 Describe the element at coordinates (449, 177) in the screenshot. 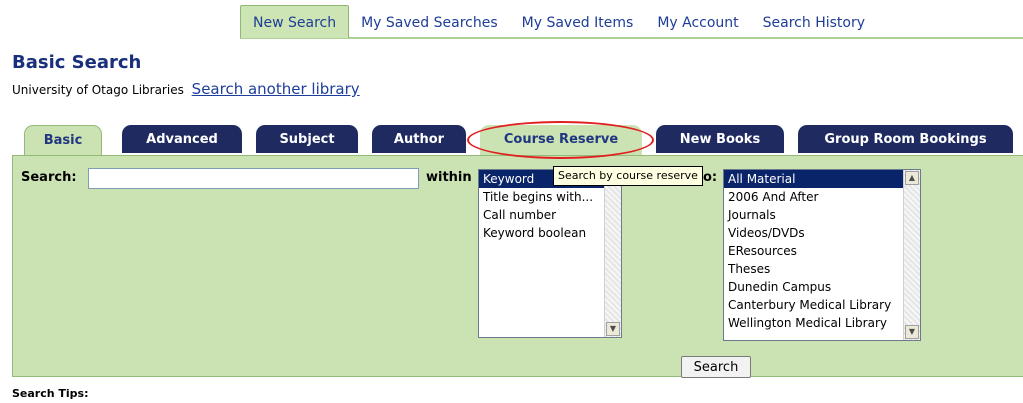

I see `within-label: within` at that location.